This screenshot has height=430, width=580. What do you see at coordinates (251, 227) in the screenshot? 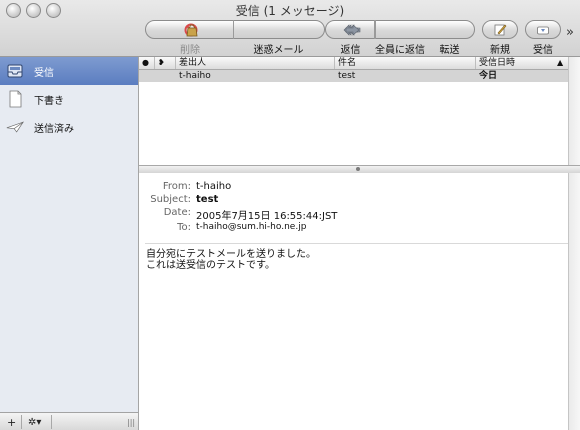
I see `to-value: t-haiho@sum.hi-ho.ne.jp` at bounding box center [251, 227].